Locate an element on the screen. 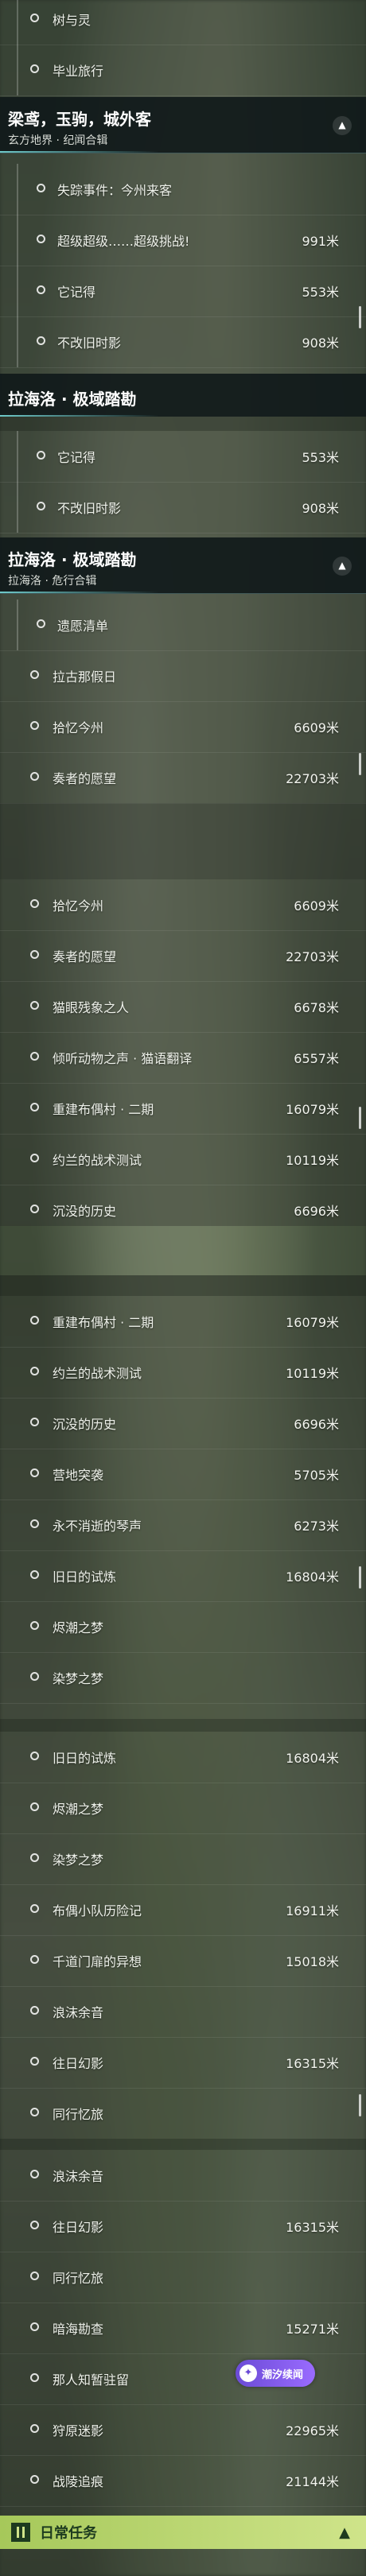  quest-group-header: 拉海洛 · 极域踏勘 is located at coordinates (183, 395).